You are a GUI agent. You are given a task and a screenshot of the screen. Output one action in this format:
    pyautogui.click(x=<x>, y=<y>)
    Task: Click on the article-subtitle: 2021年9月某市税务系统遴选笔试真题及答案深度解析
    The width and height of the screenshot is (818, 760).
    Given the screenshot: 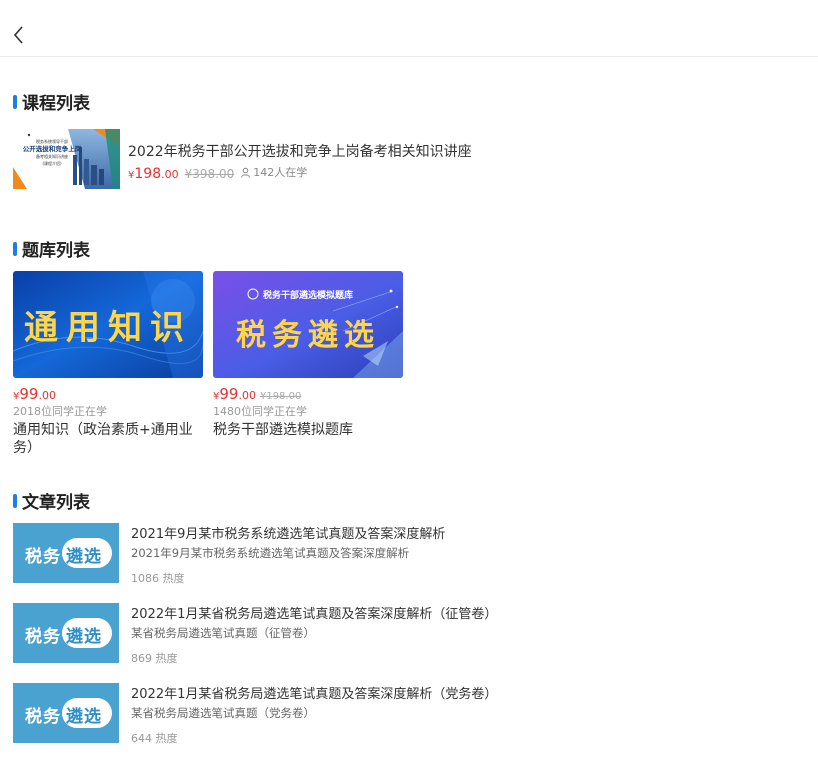 What is the action you would take?
    pyautogui.click(x=270, y=553)
    